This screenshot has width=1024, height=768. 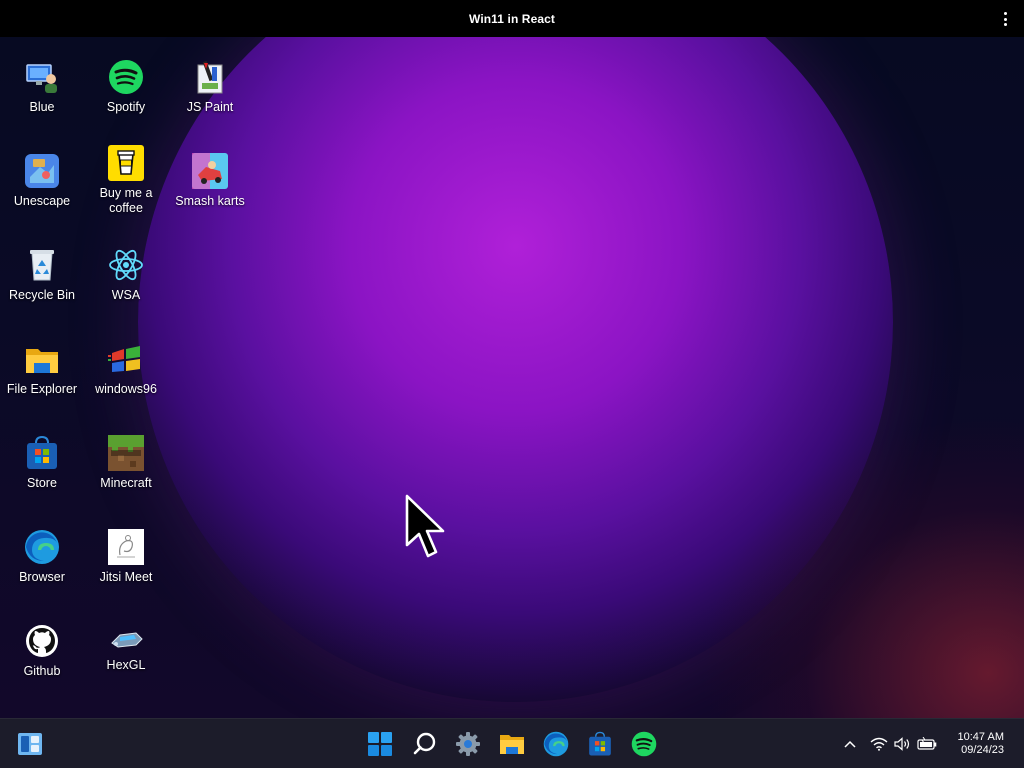 I want to click on blue-computer-icon, so click(x=42, y=77).